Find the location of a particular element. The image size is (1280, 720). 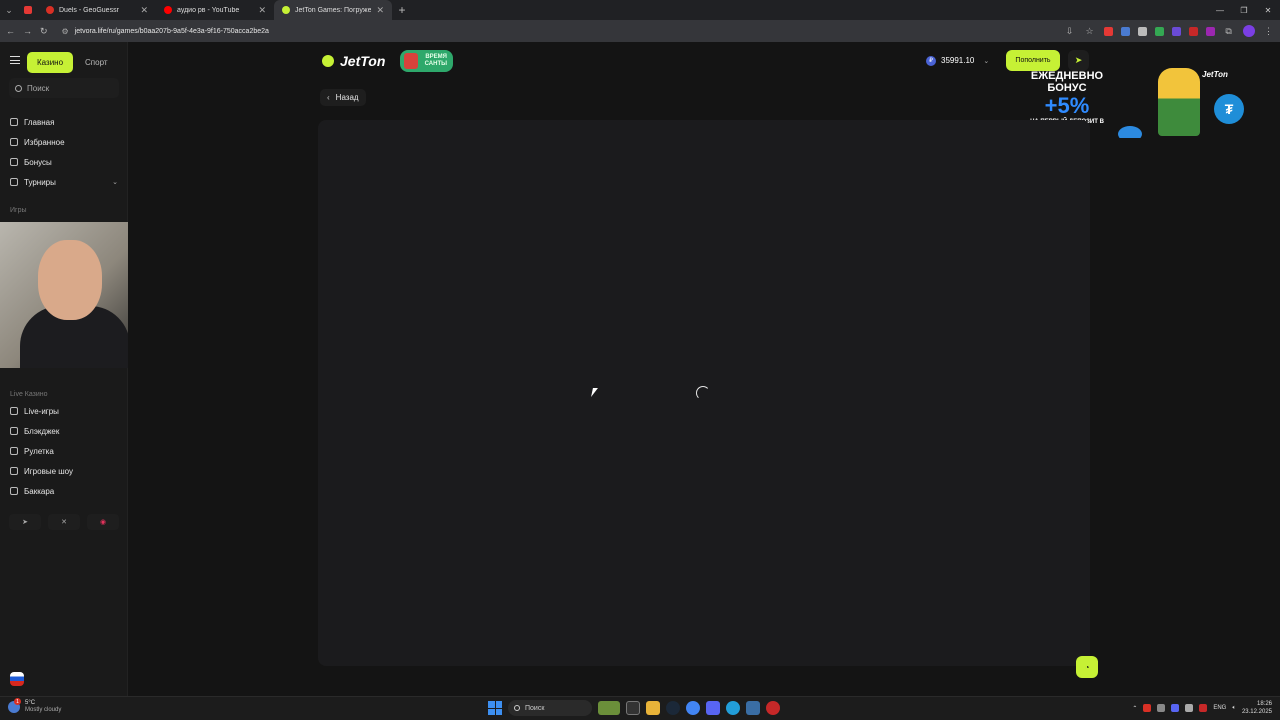

sidebar-item-label: Баккара is located at coordinates (39, 491).